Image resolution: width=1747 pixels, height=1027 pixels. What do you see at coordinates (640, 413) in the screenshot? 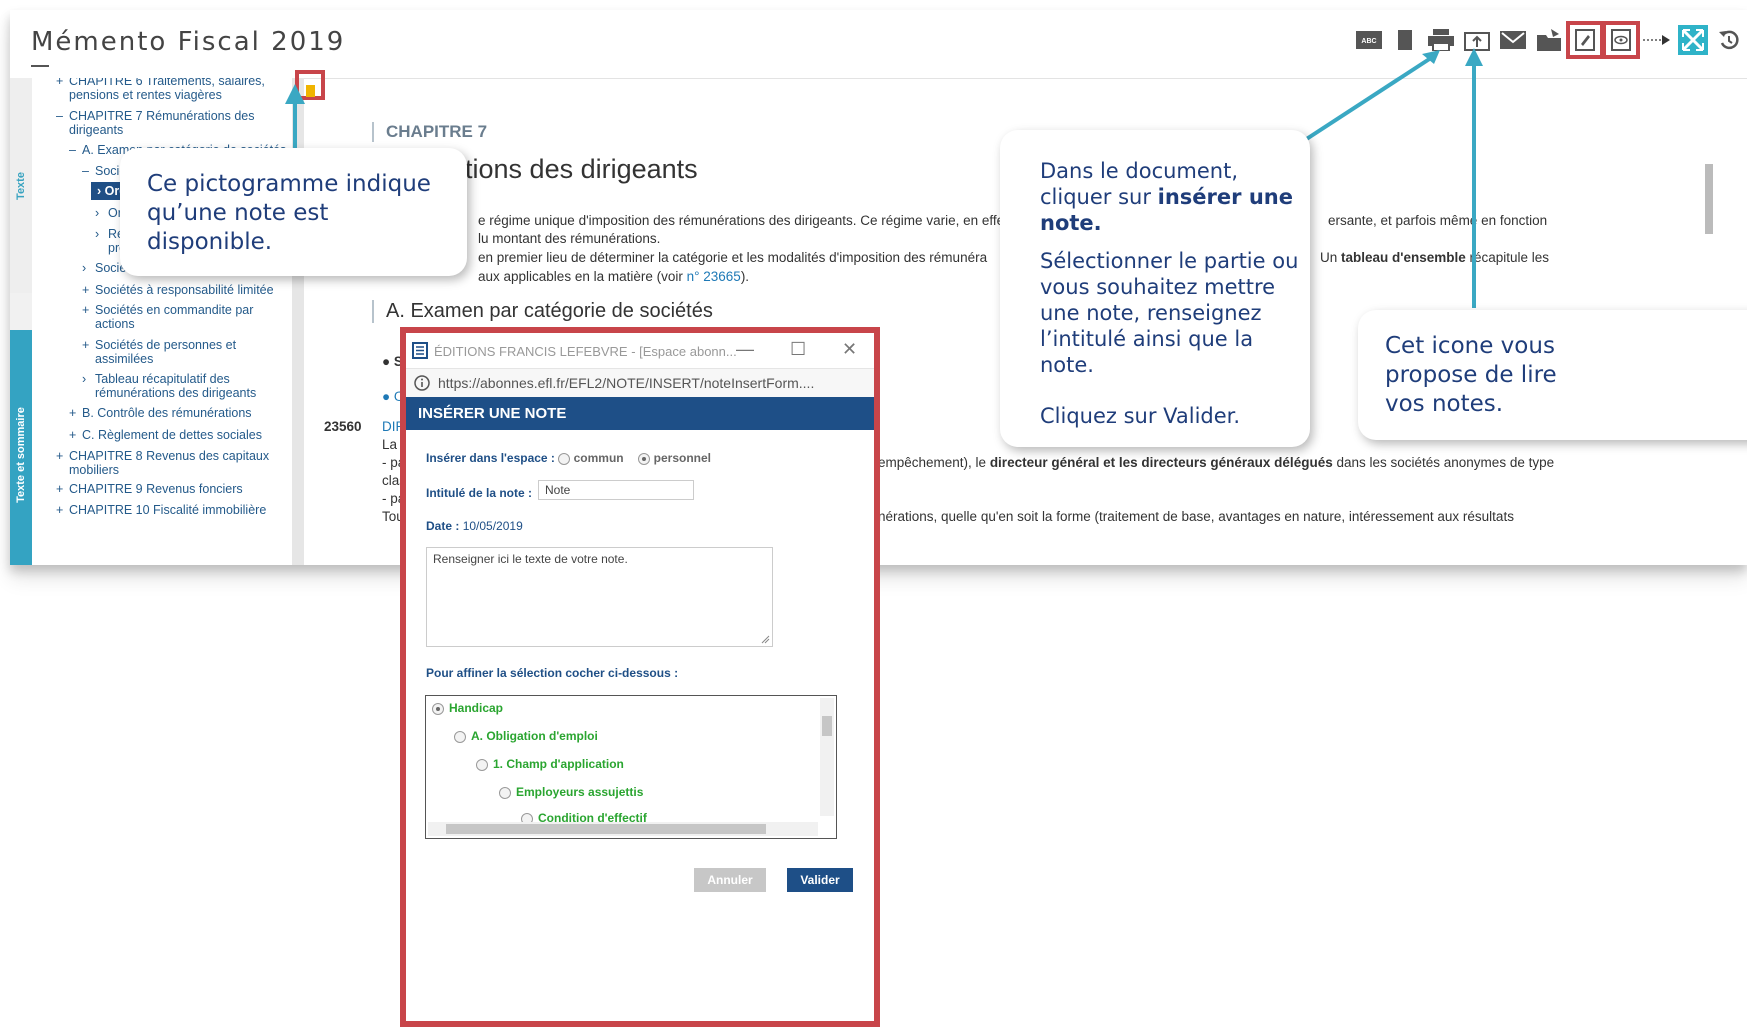
I see `popup-header: INSÉRER UNE NOTE` at bounding box center [640, 413].